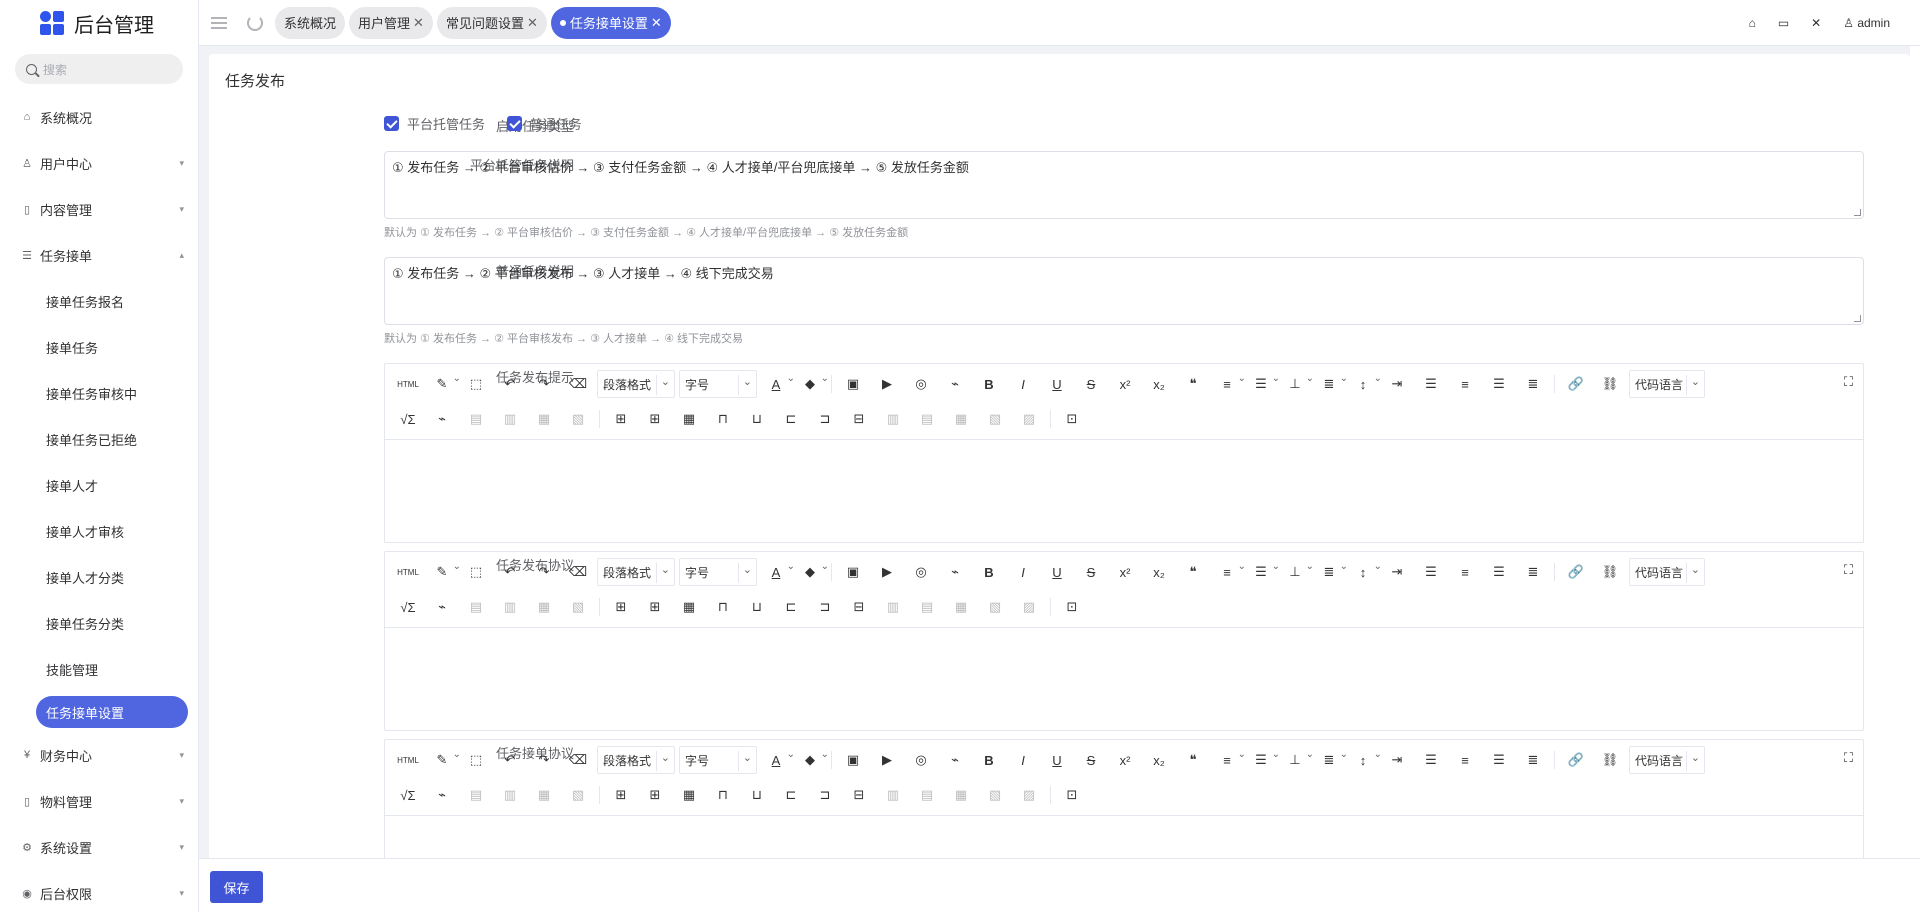 The image size is (1920, 912). What do you see at coordinates (825, 795) in the screenshot?
I see `col-insert-right-icon: ⊐` at bounding box center [825, 795].